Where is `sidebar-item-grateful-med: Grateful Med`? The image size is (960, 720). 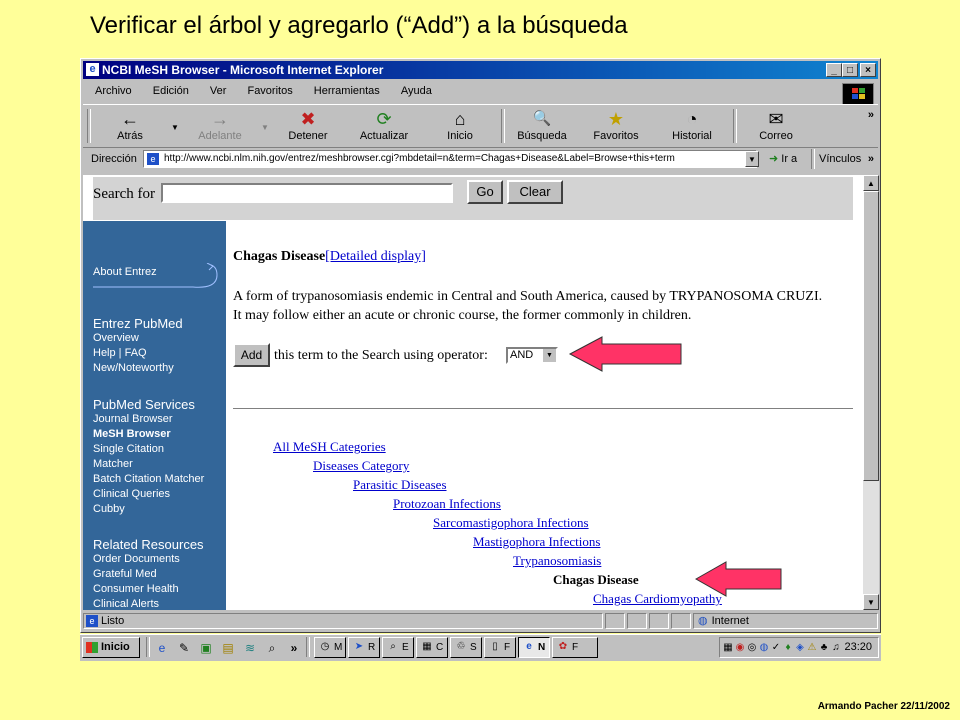
sidebar-item-grateful-med: Grateful Med is located at coordinates (148, 574).